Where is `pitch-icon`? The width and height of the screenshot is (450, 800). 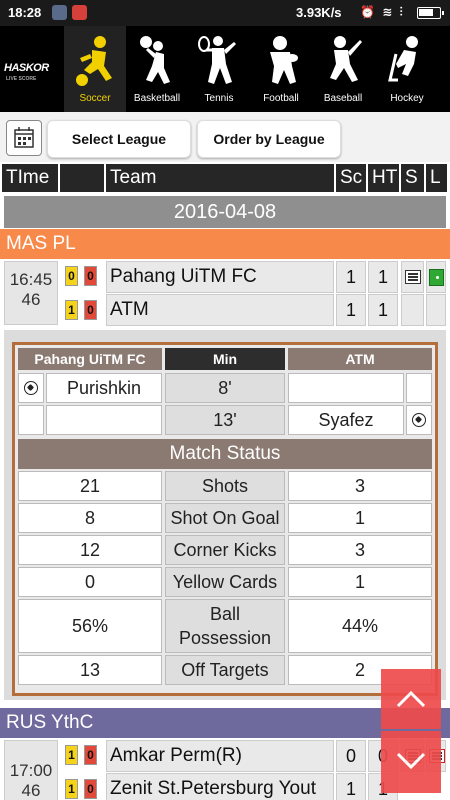 pitch-icon is located at coordinates (436, 277).